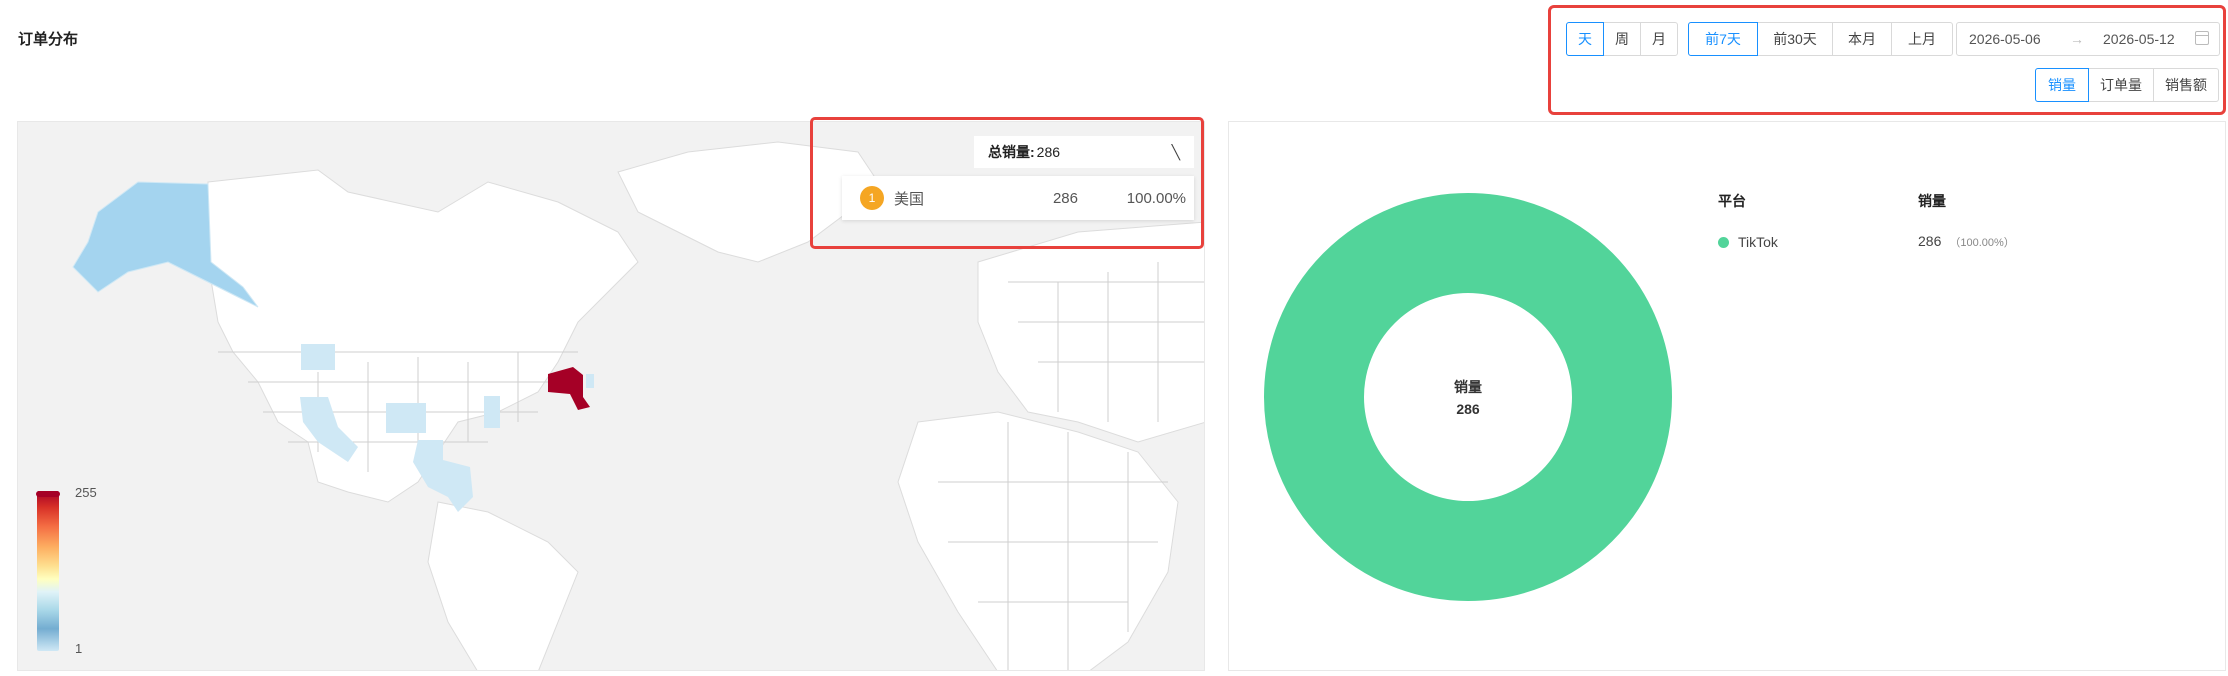 This screenshot has width=2228, height=676. I want to click on platform-column-header: 平台, so click(1732, 201).